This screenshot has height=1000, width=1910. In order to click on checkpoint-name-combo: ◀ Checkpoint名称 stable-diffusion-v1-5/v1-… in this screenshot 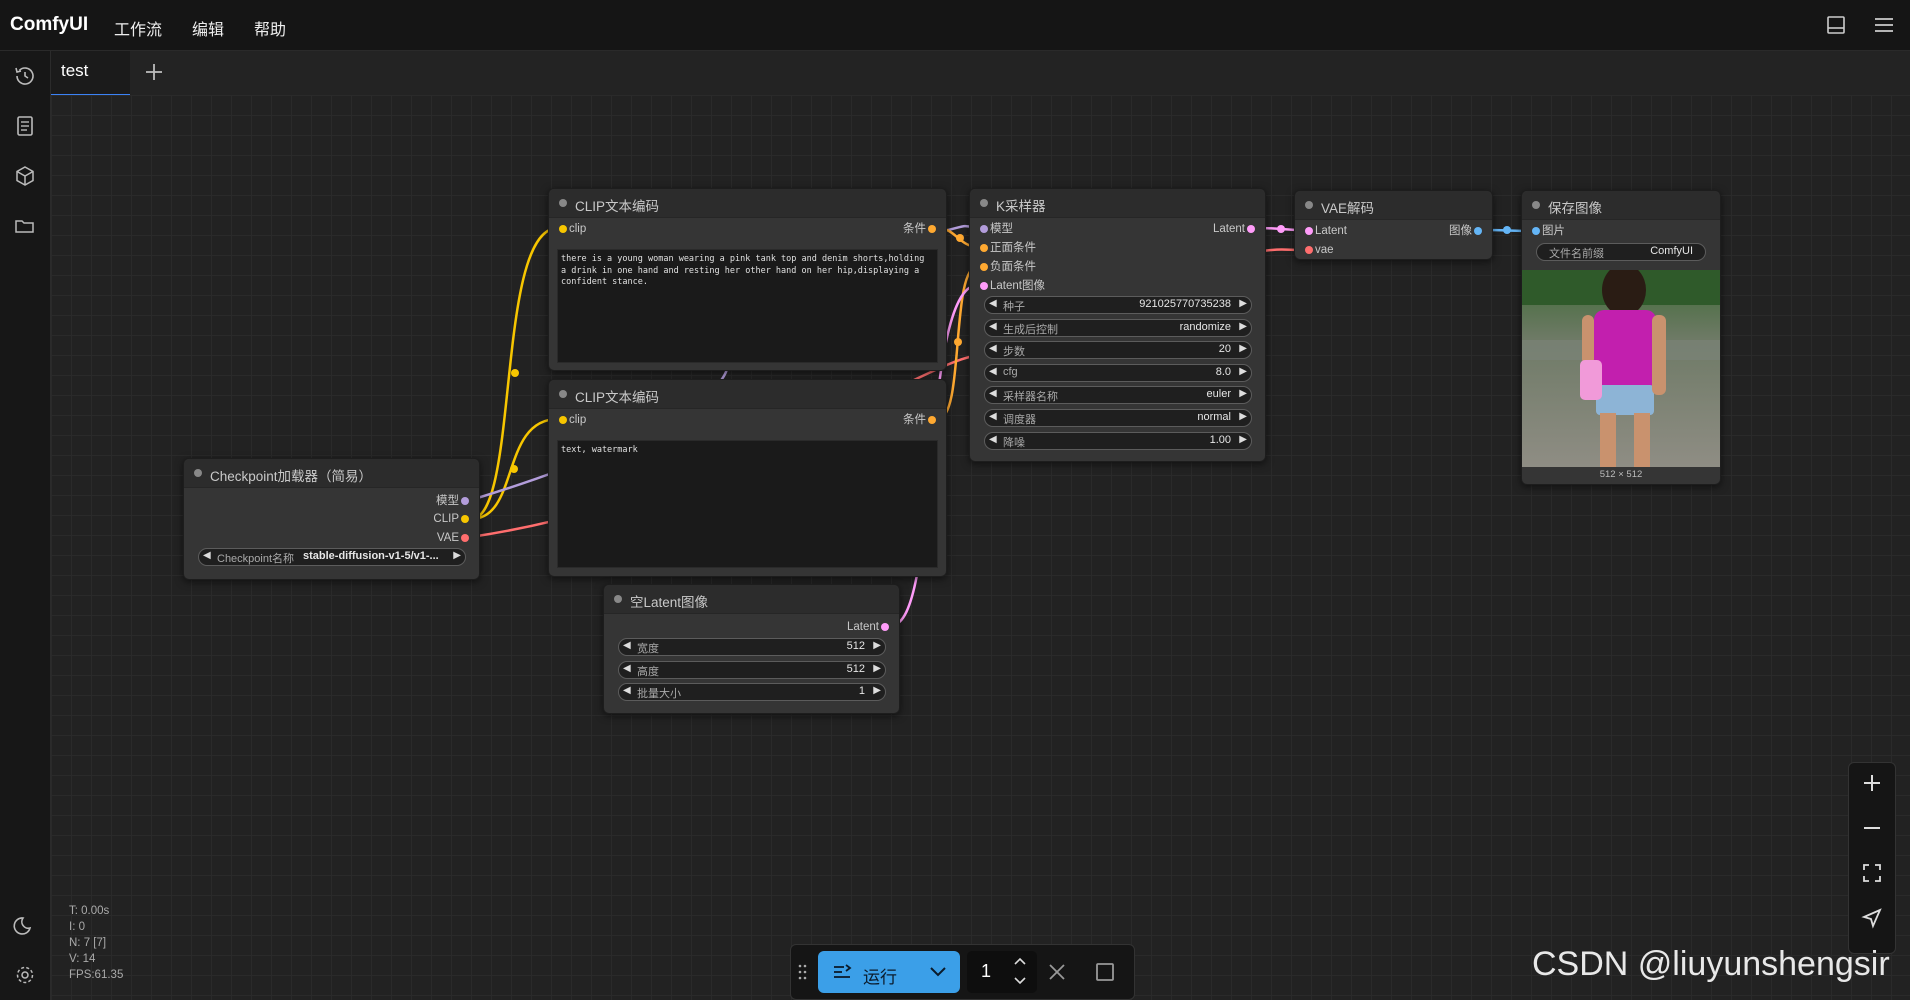, I will do `click(332, 557)`.